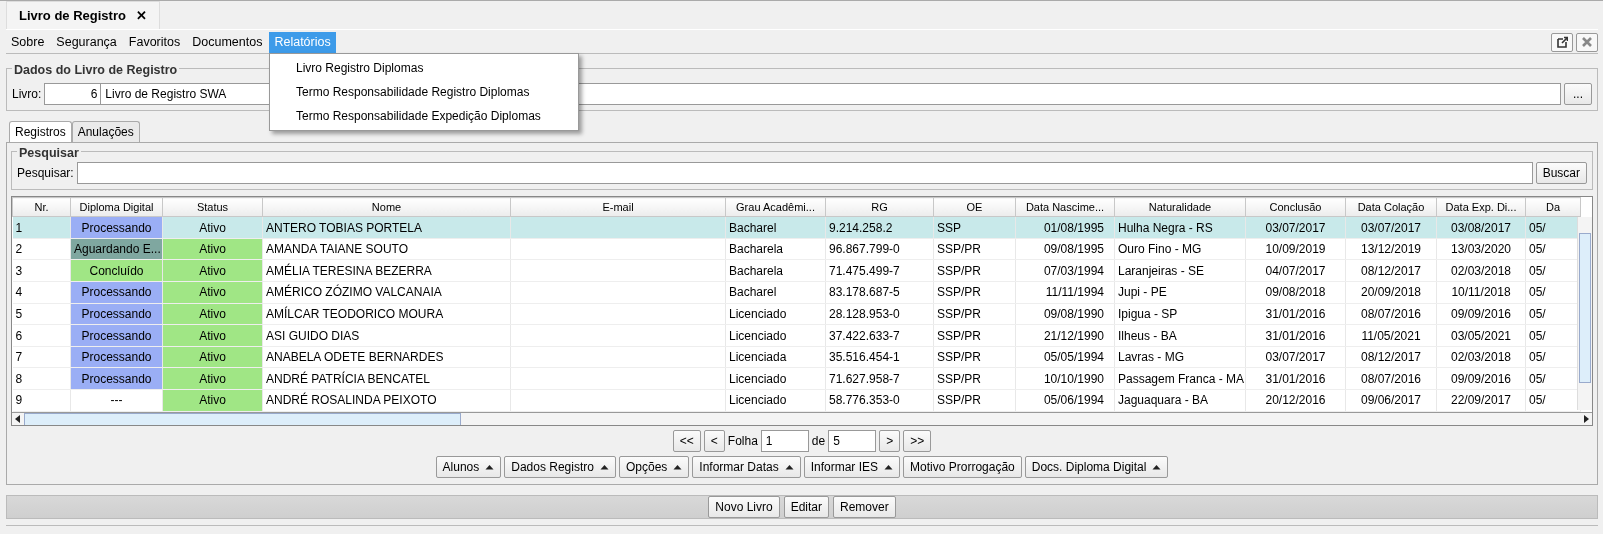 Image resolution: width=1603 pixels, height=534 pixels. I want to click on table-cell: ASI GUIDO DIAS, so click(386, 335).